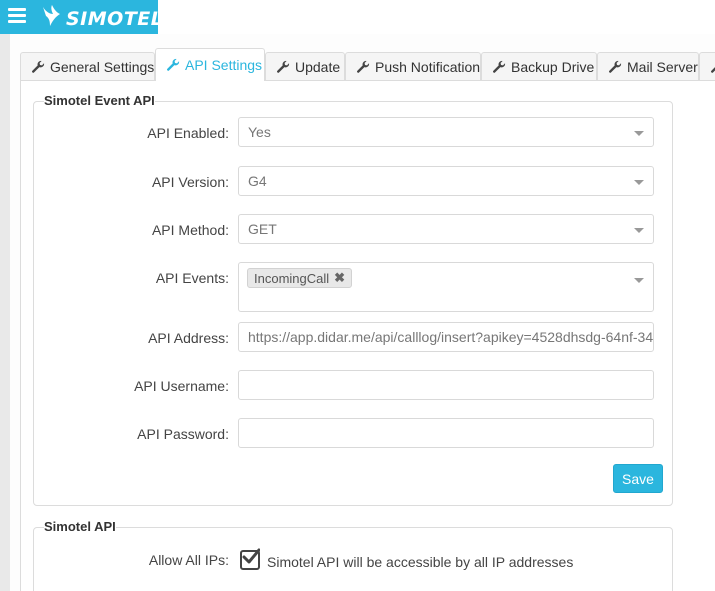 Image resolution: width=715 pixels, height=591 pixels. I want to click on tab-label: Push Notification, so click(428, 67).